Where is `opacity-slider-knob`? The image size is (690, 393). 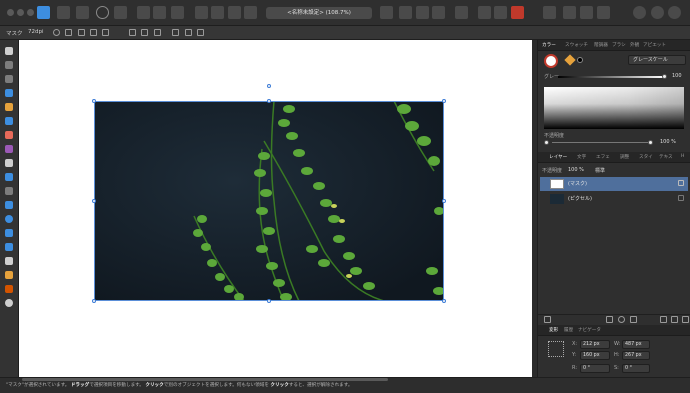 opacity-slider-knob is located at coordinates (650, 142).